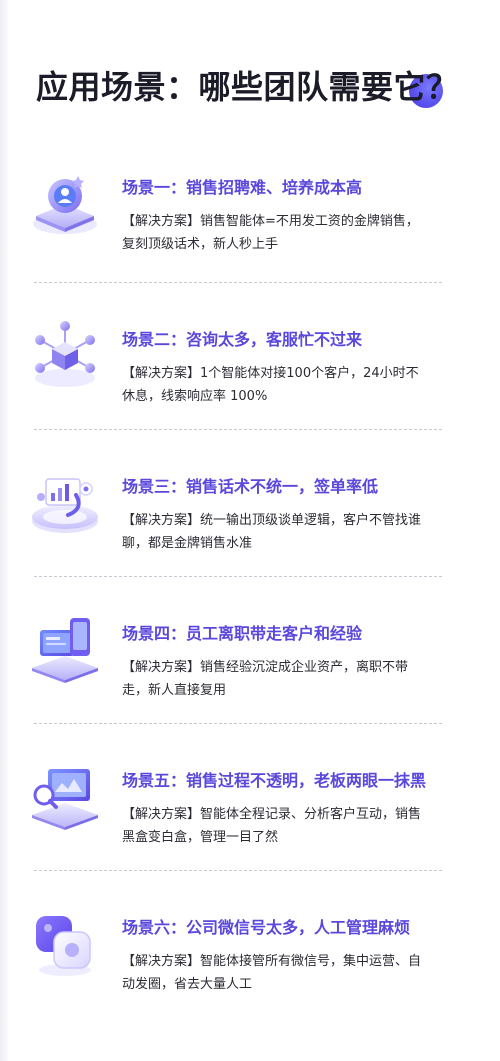 This screenshot has height=1061, width=500. I want to click on scene-title: 场景六：公司微信号太多，人工管理麻烦, so click(266, 927).